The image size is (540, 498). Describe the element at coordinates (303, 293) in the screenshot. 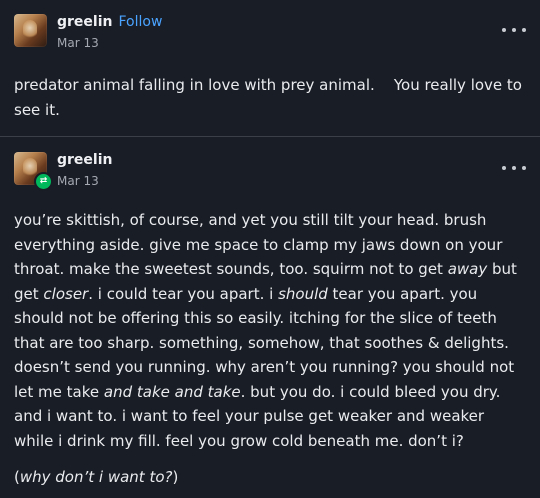

I see `emphasis: should` at that location.